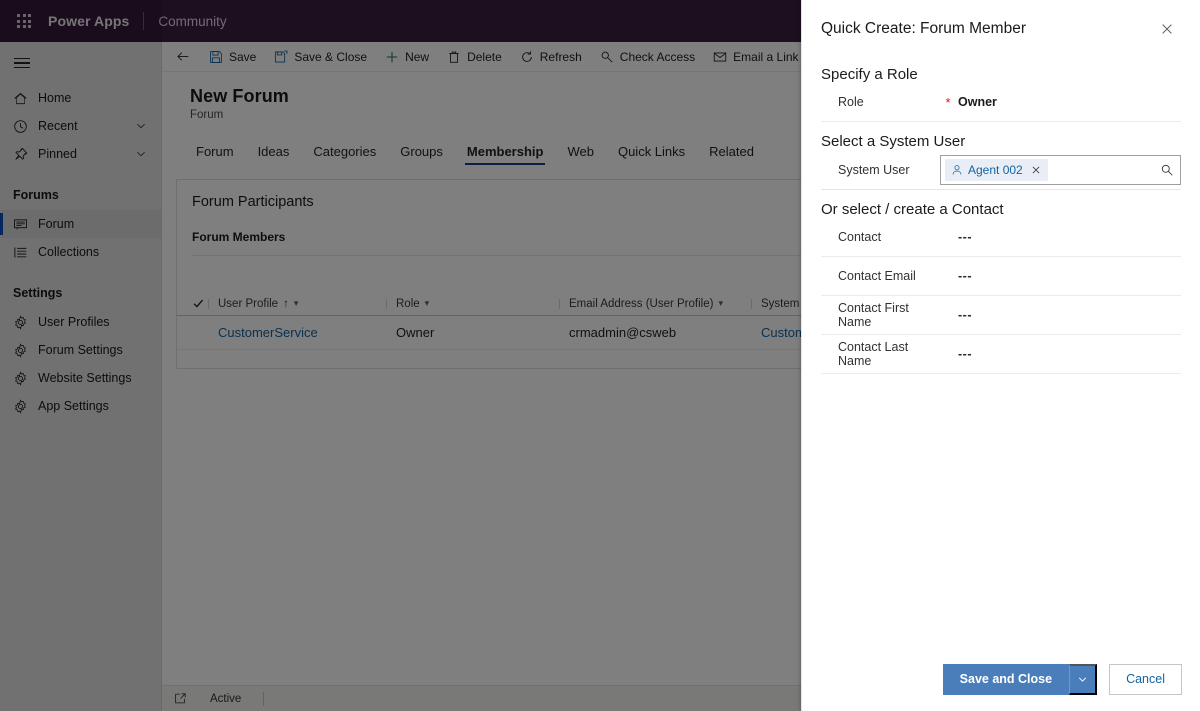  What do you see at coordinates (965, 354) in the screenshot?
I see `field-value-contact-last-name: ---` at bounding box center [965, 354].